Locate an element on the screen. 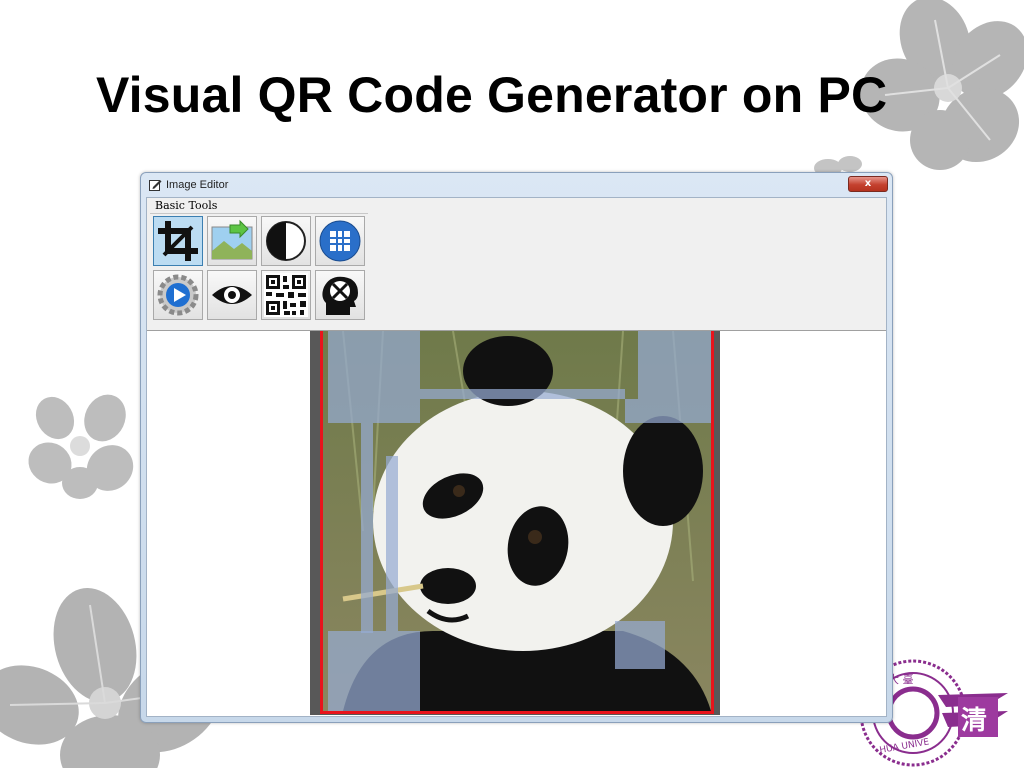  contrast-icon is located at coordinates (286, 241).